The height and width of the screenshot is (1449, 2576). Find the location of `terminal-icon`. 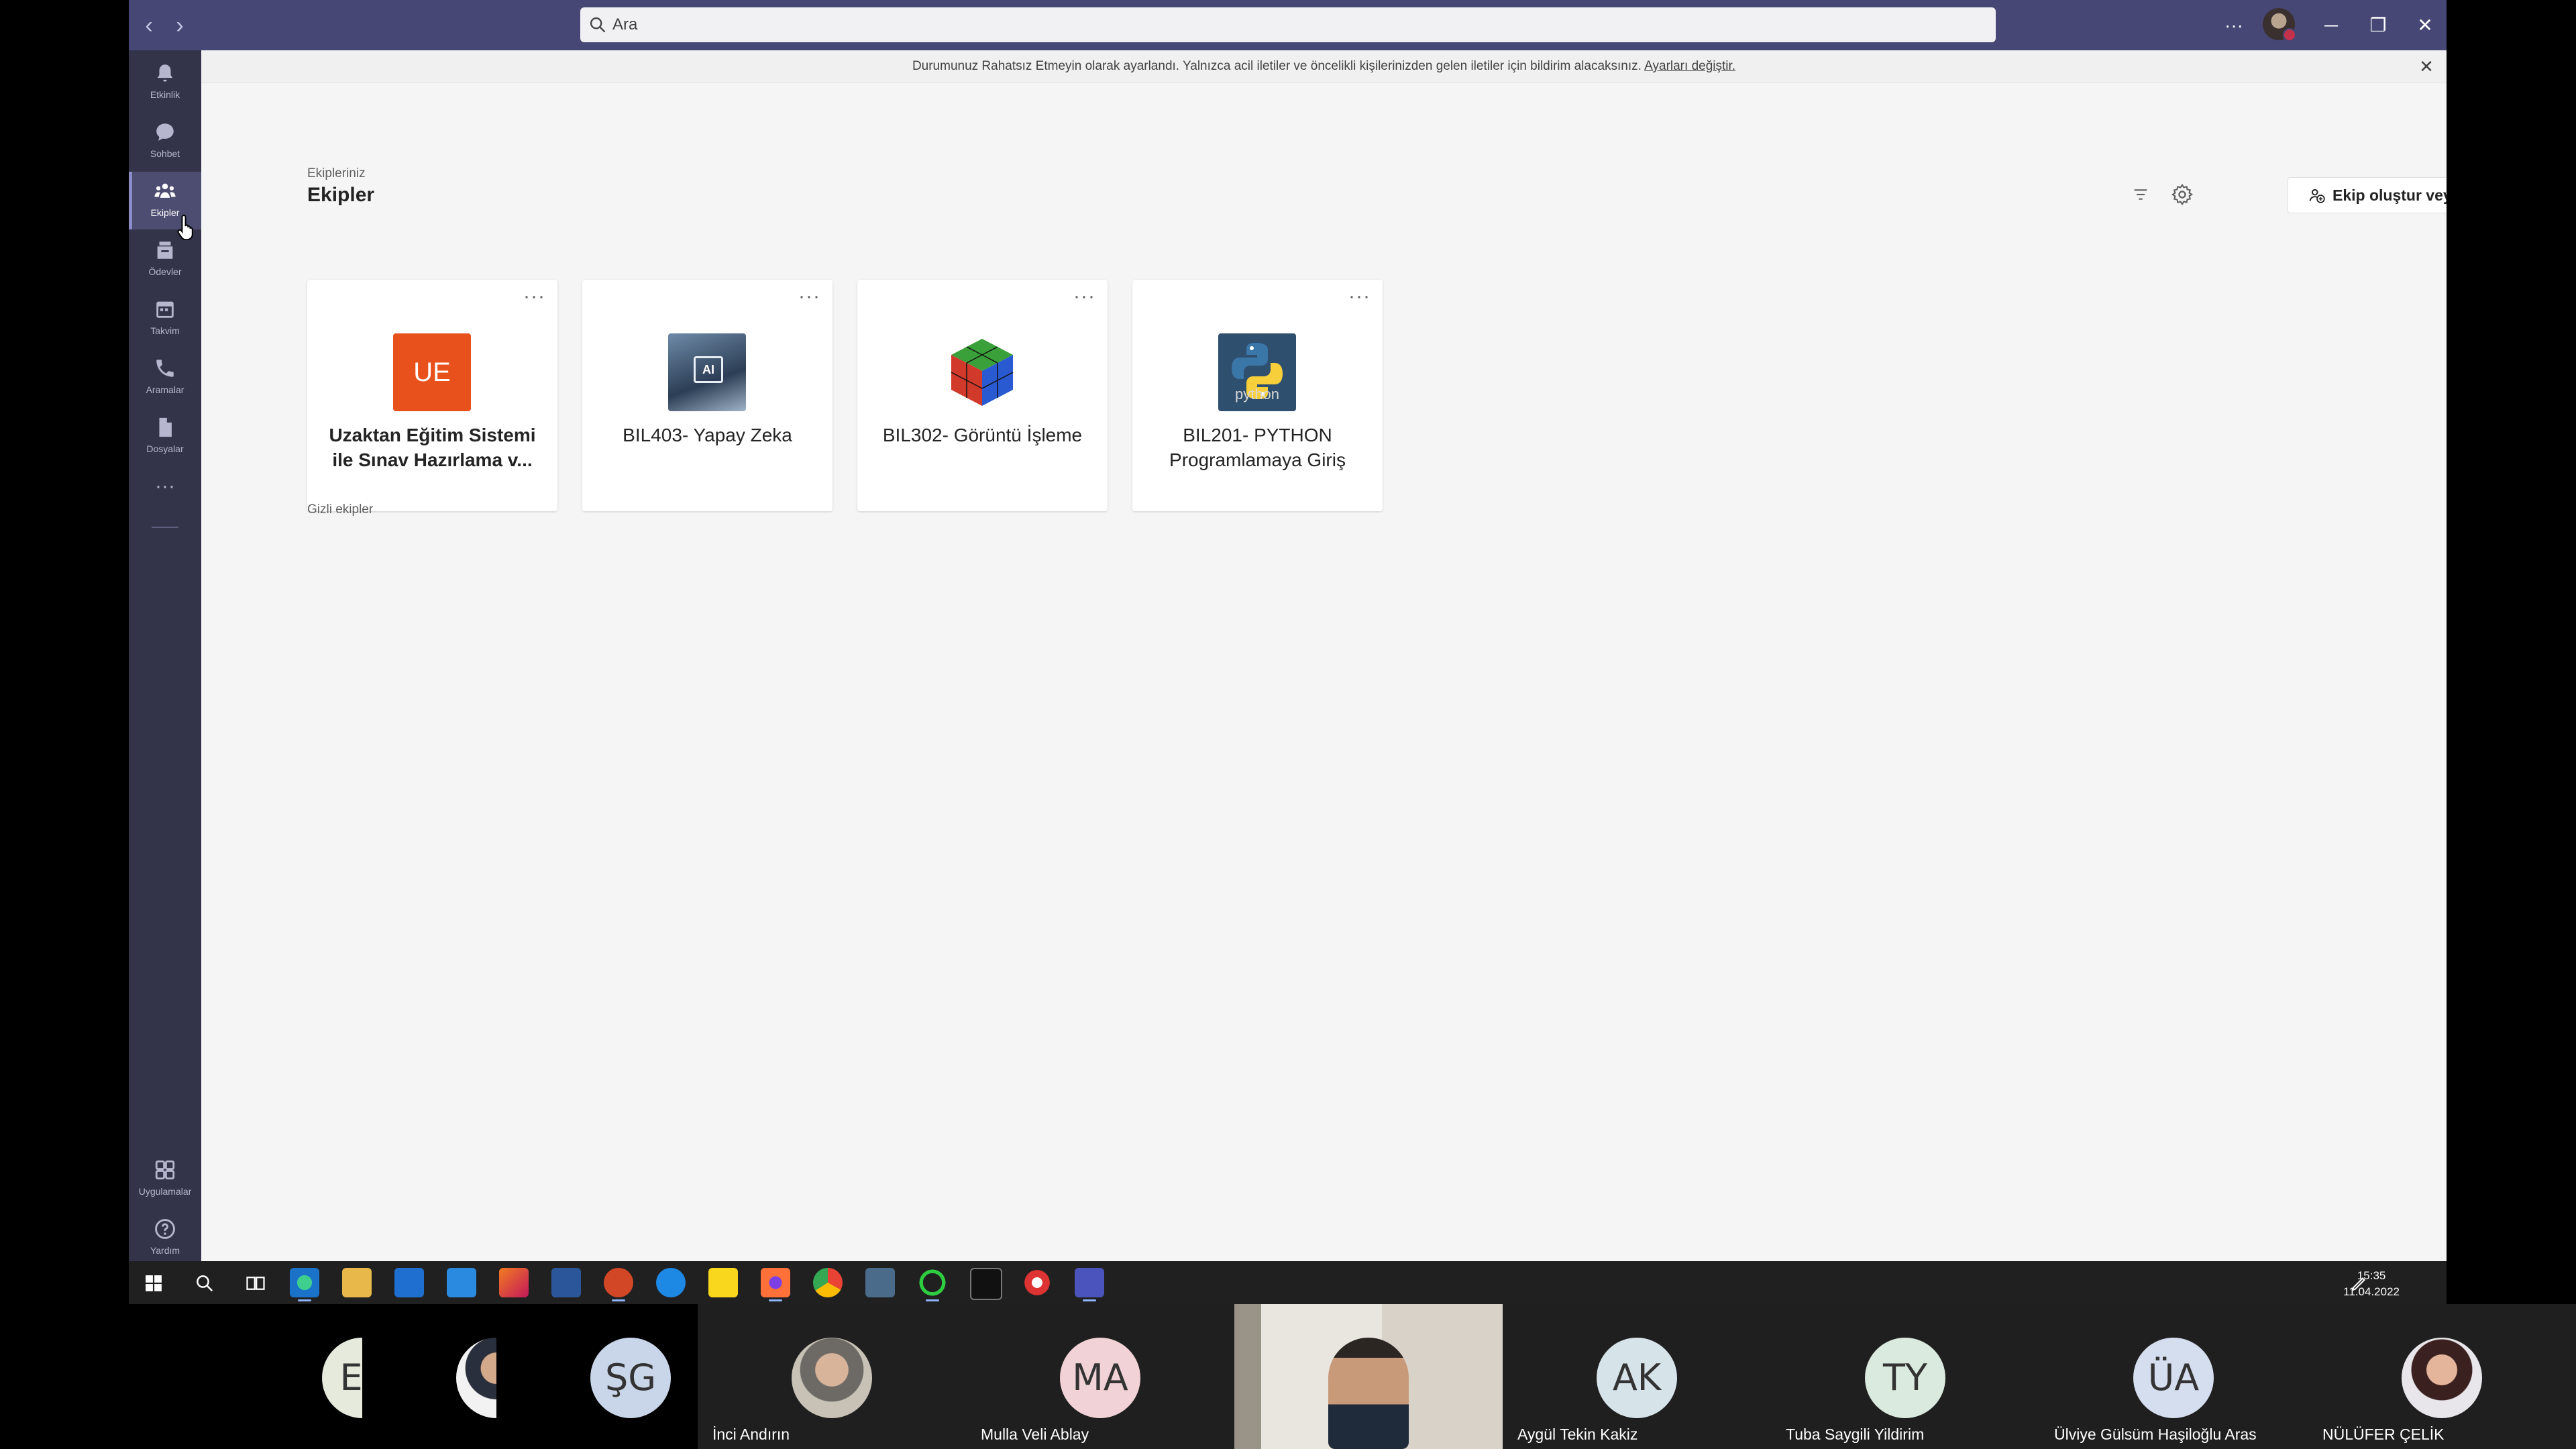

terminal-icon is located at coordinates (986, 1284).